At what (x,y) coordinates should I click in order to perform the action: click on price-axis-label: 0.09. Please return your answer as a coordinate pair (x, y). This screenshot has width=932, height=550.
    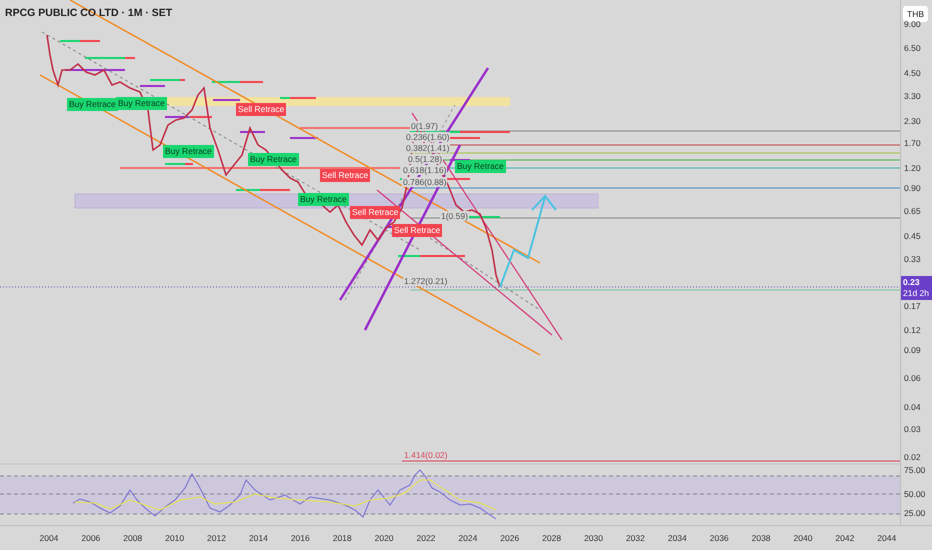
    Looking at the image, I should click on (912, 350).